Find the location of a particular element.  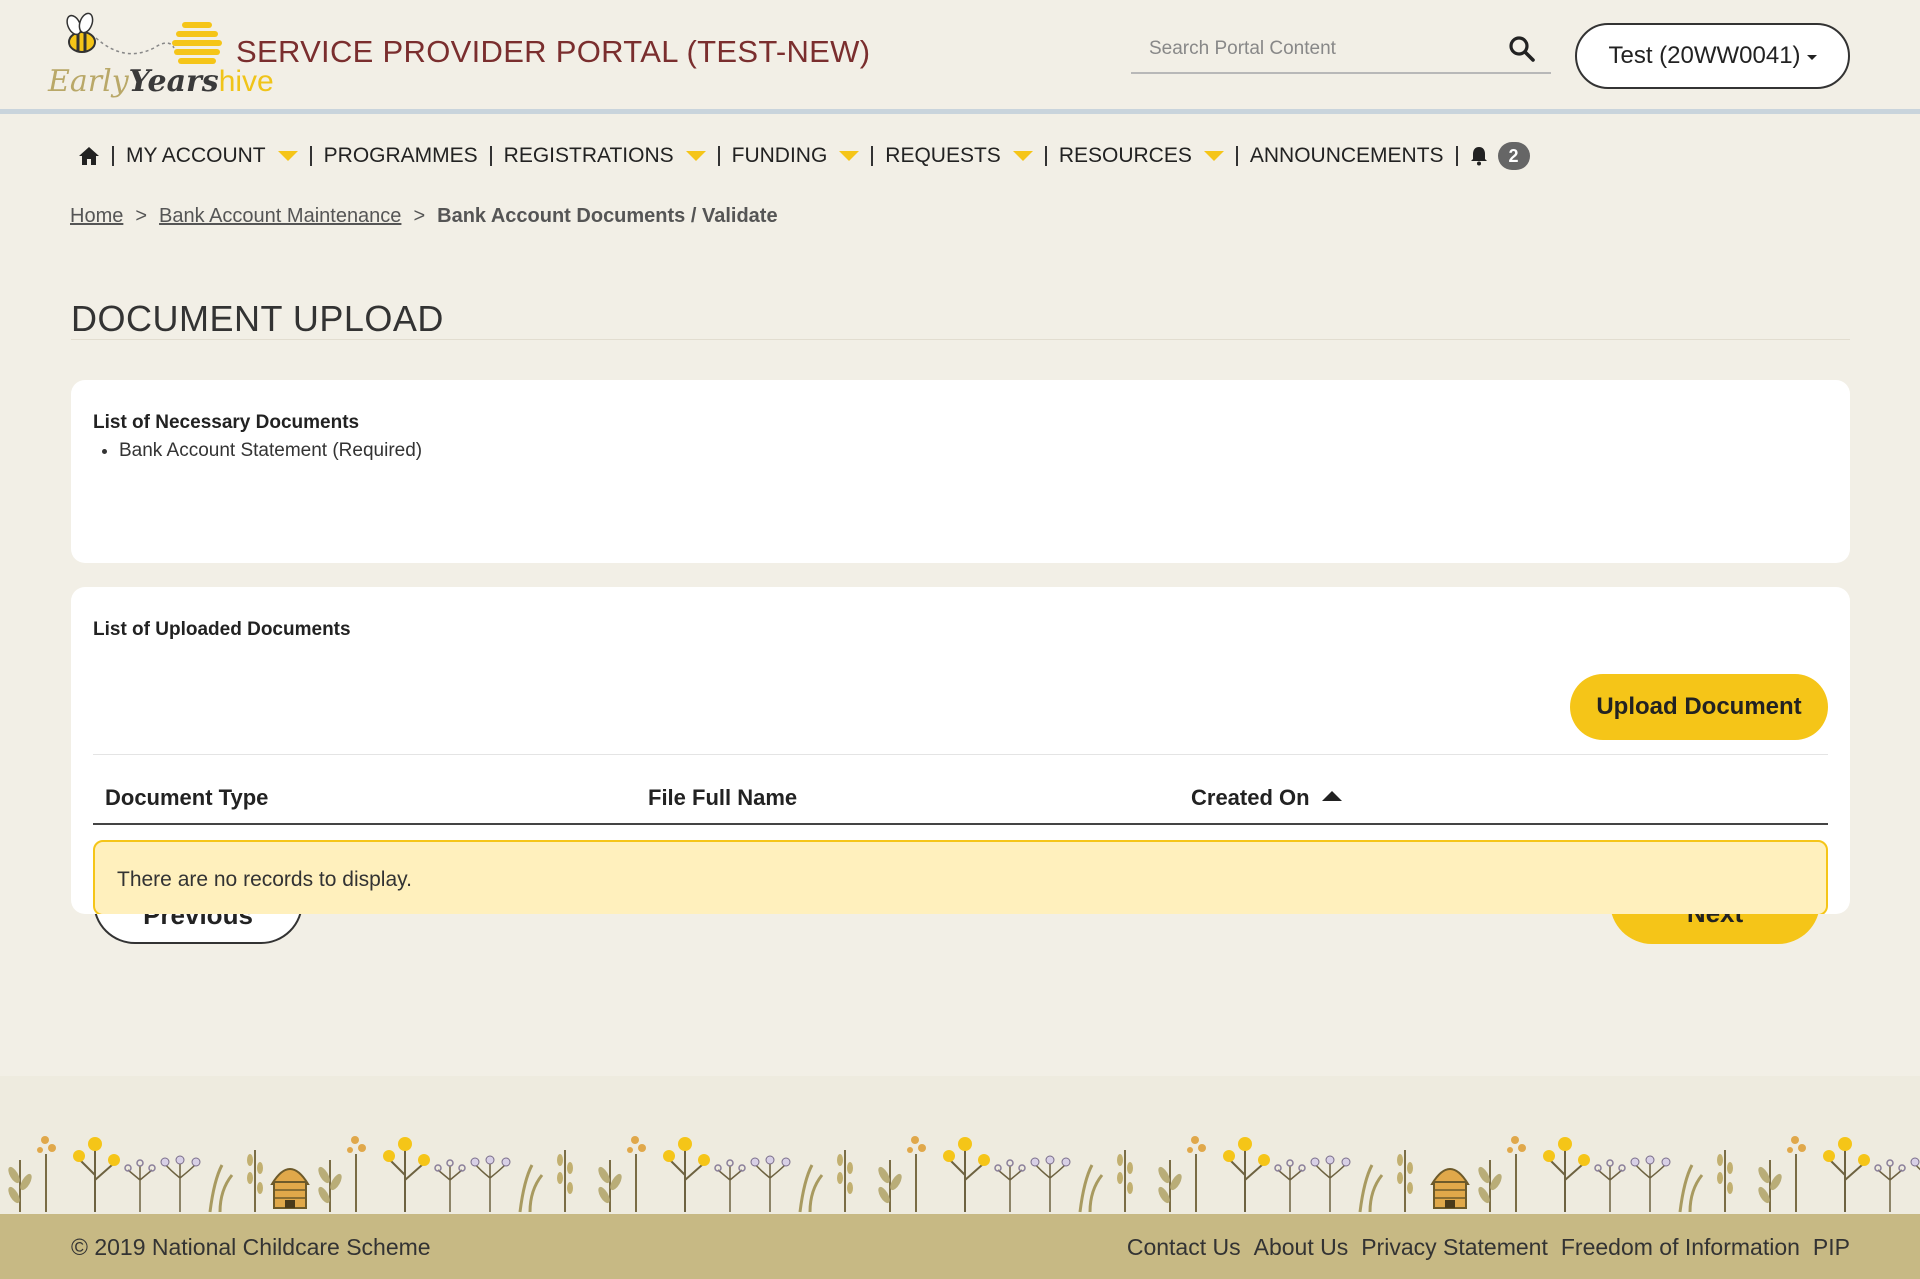

footer-link-pip: PIP is located at coordinates (1831, 1247).